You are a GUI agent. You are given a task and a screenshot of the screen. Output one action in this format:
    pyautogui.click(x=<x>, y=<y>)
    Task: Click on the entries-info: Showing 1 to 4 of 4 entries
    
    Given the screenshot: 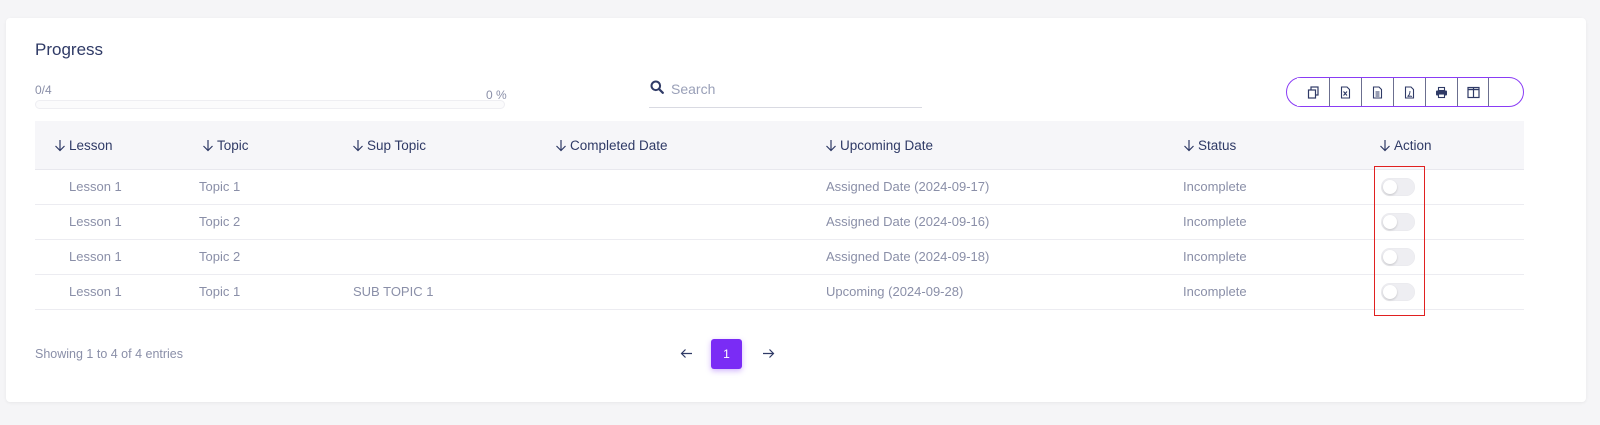 What is the action you would take?
    pyautogui.click(x=109, y=354)
    